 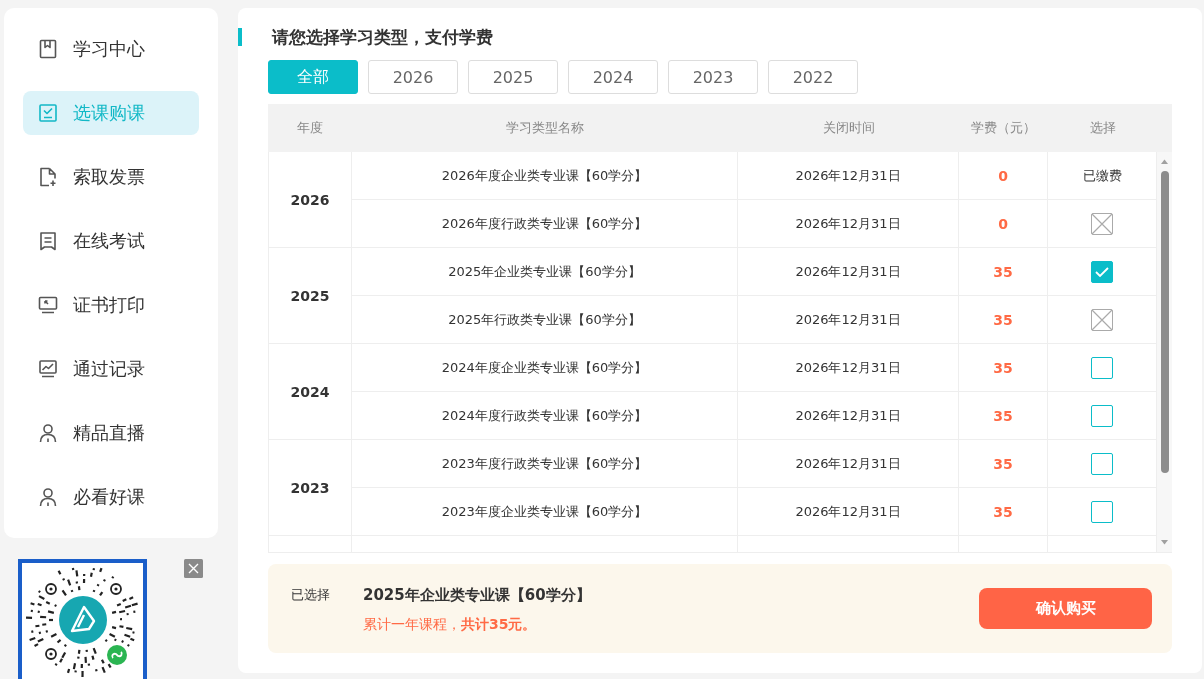 I want to click on close-icon, so click(x=193, y=568).